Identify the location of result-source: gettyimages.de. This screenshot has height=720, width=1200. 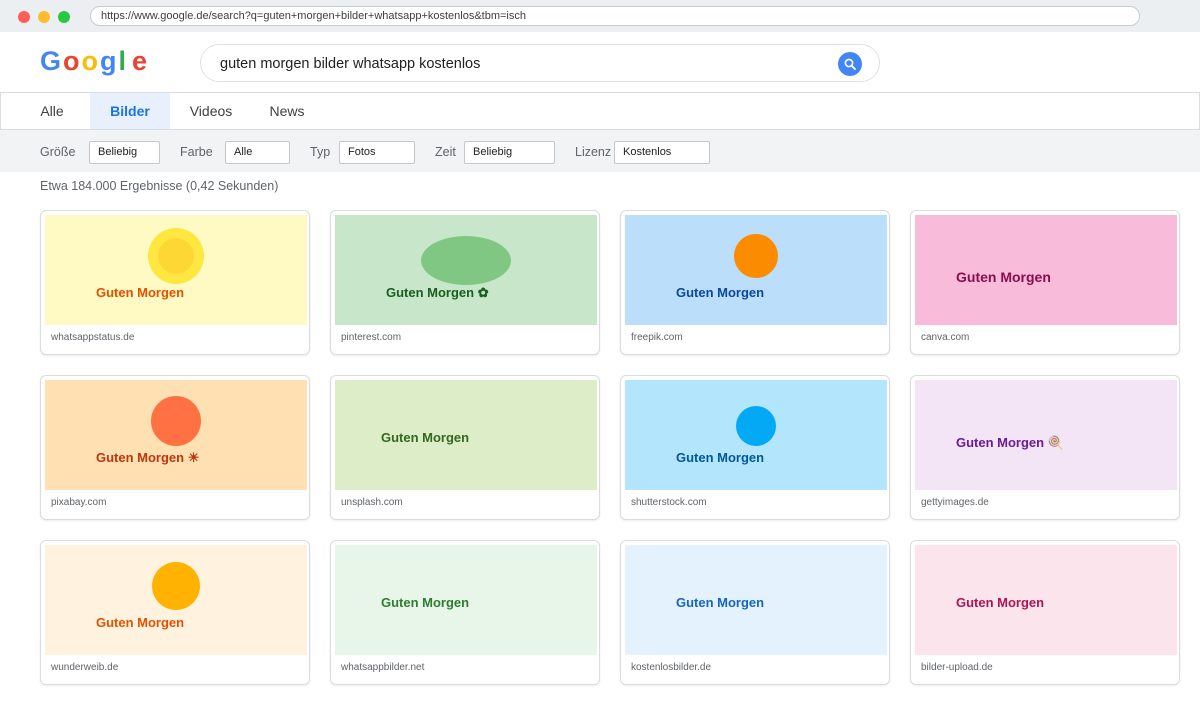
(955, 502).